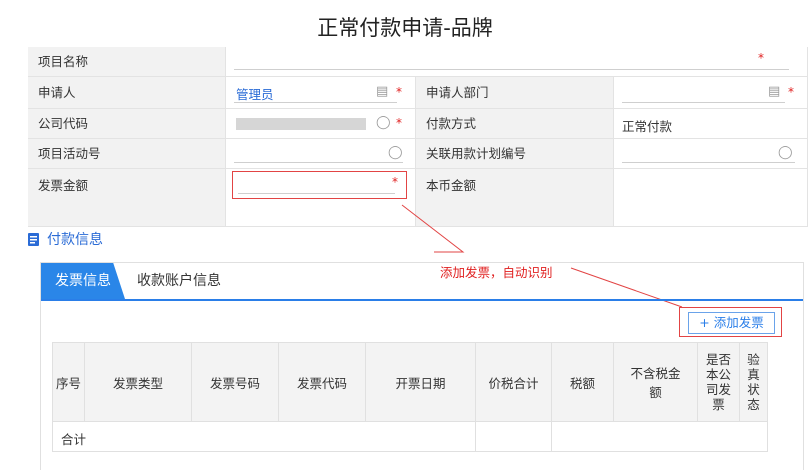  I want to click on total-row: 合计, so click(264, 437).